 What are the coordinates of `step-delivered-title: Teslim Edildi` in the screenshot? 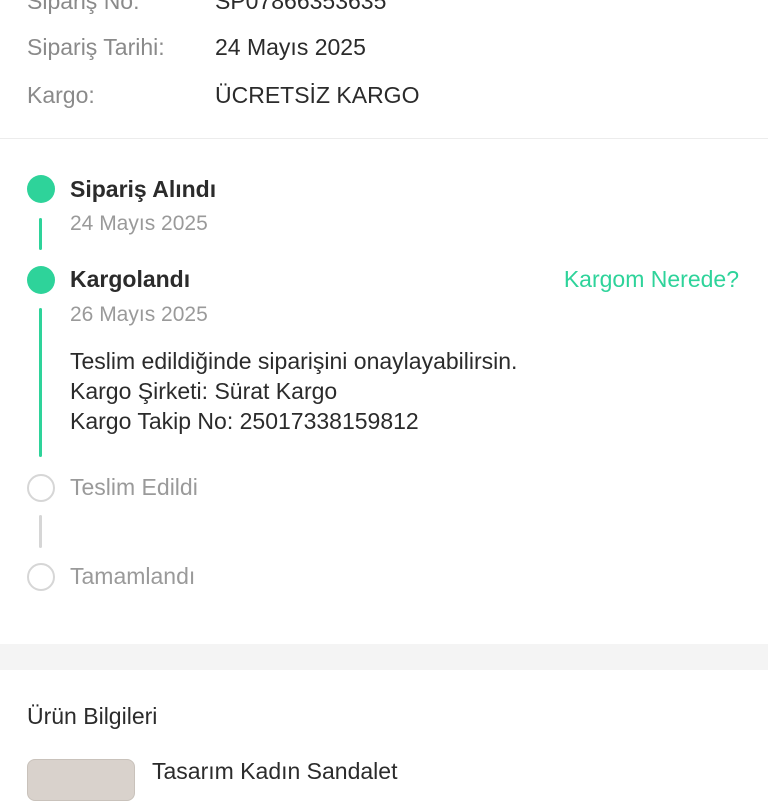 It's located at (134, 487).